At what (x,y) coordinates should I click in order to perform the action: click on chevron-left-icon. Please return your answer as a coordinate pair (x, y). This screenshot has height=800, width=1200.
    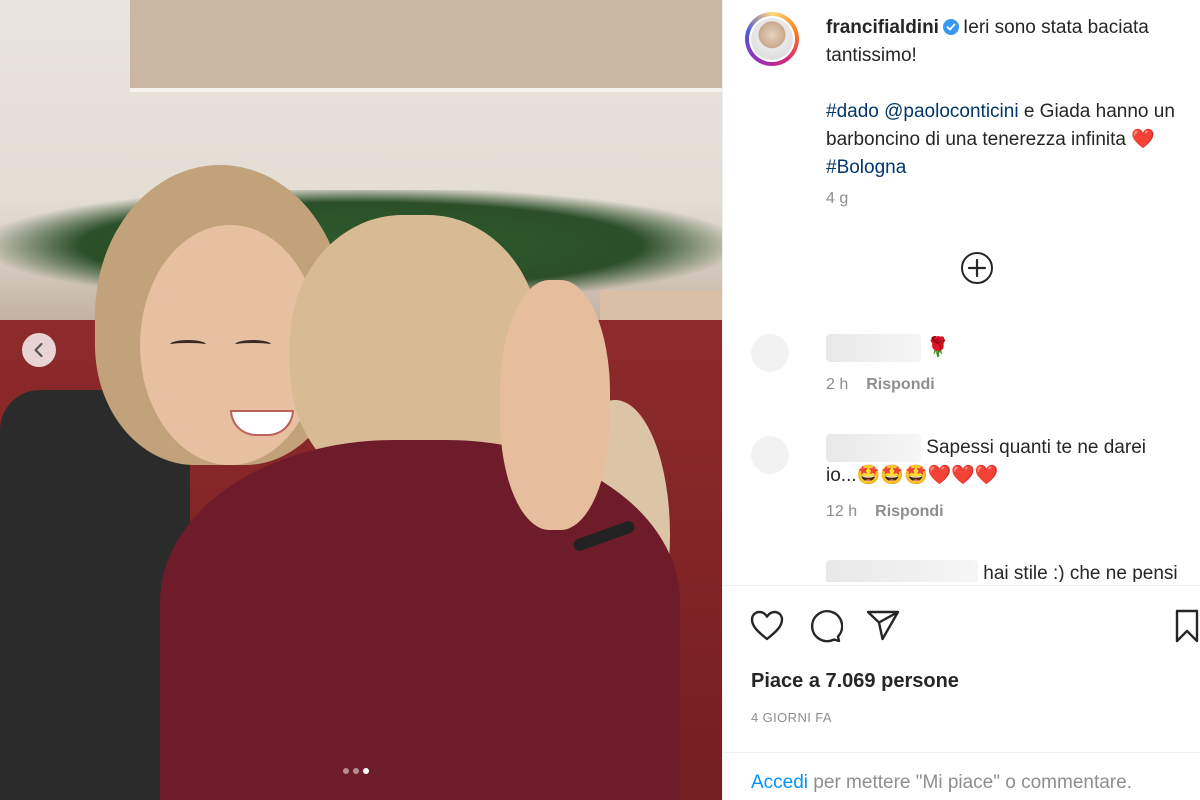
    Looking at the image, I should click on (38, 350).